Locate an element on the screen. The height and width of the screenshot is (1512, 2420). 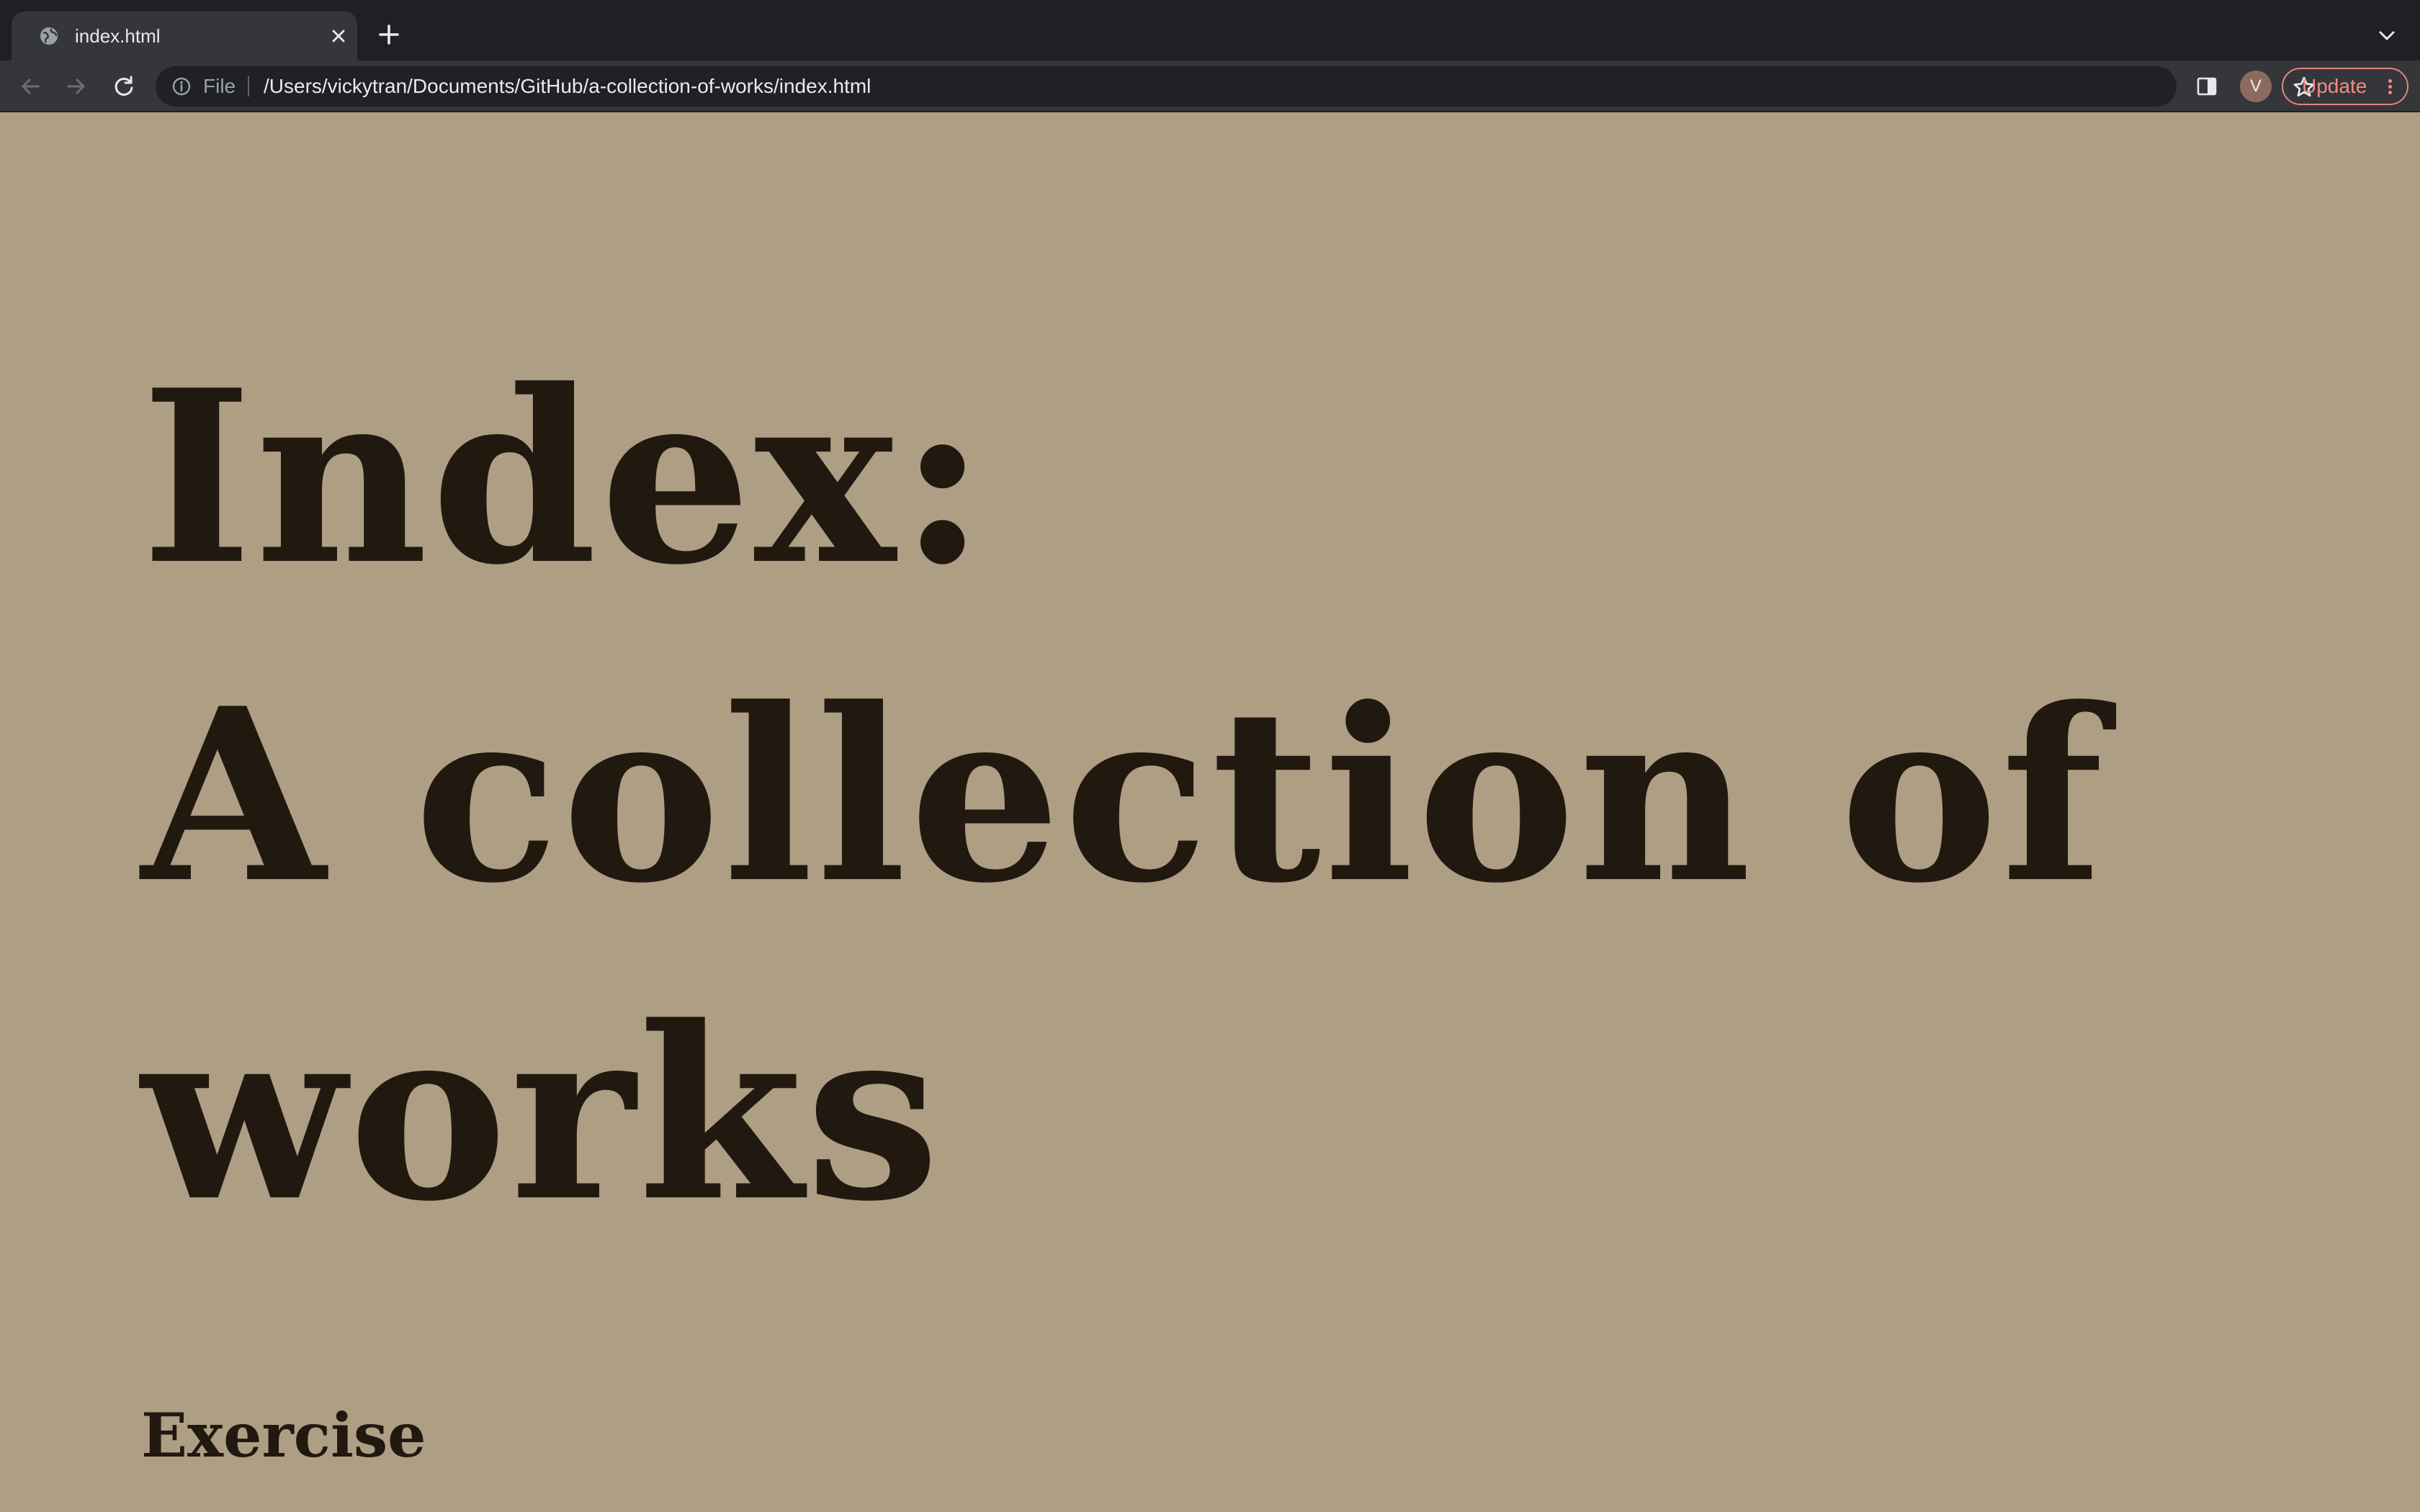
more-vert-icon is located at coordinates (2392, 87).